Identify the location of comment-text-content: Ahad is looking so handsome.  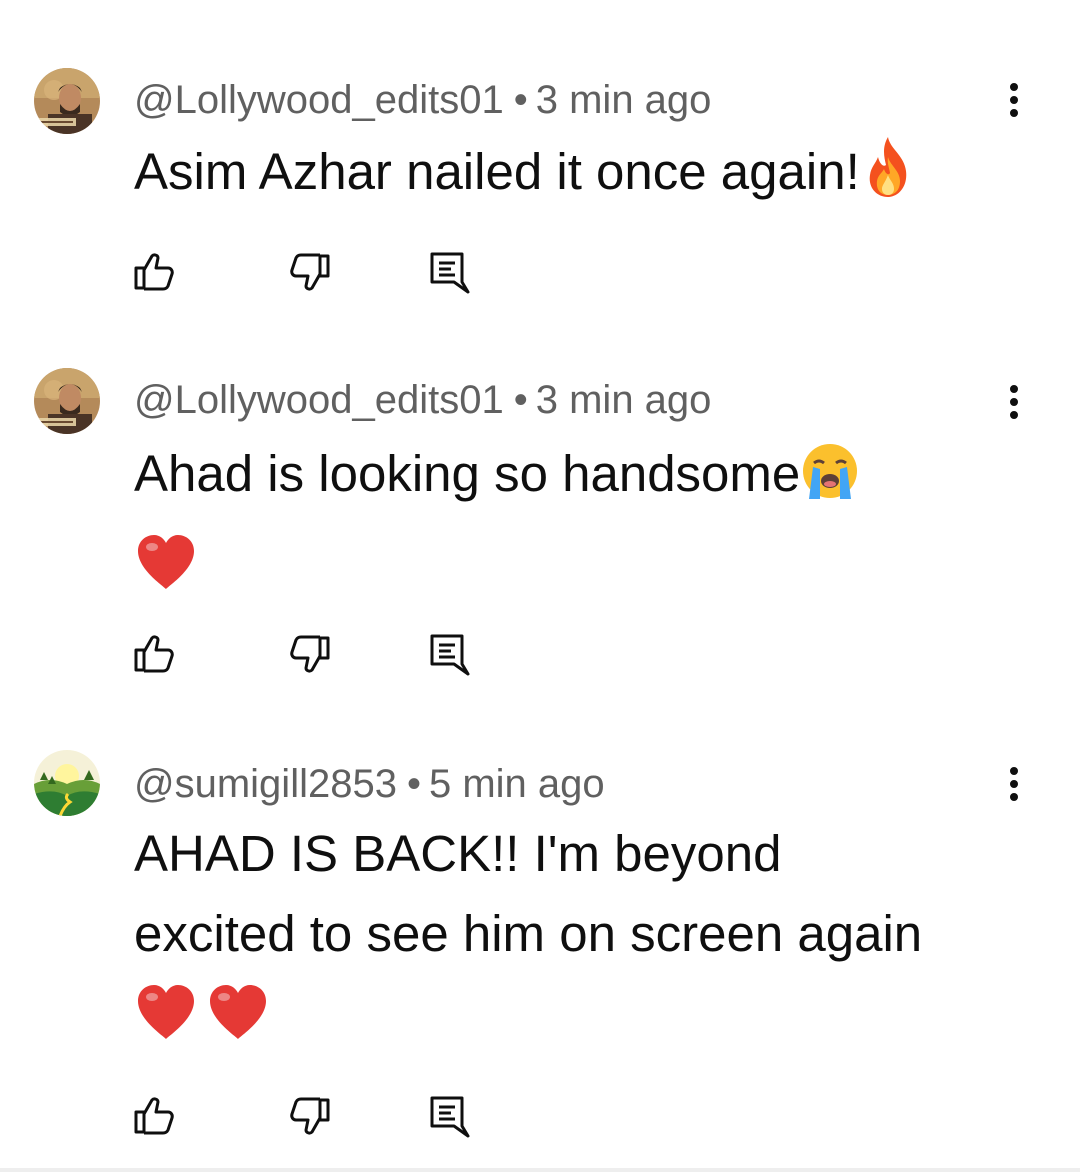
(467, 473).